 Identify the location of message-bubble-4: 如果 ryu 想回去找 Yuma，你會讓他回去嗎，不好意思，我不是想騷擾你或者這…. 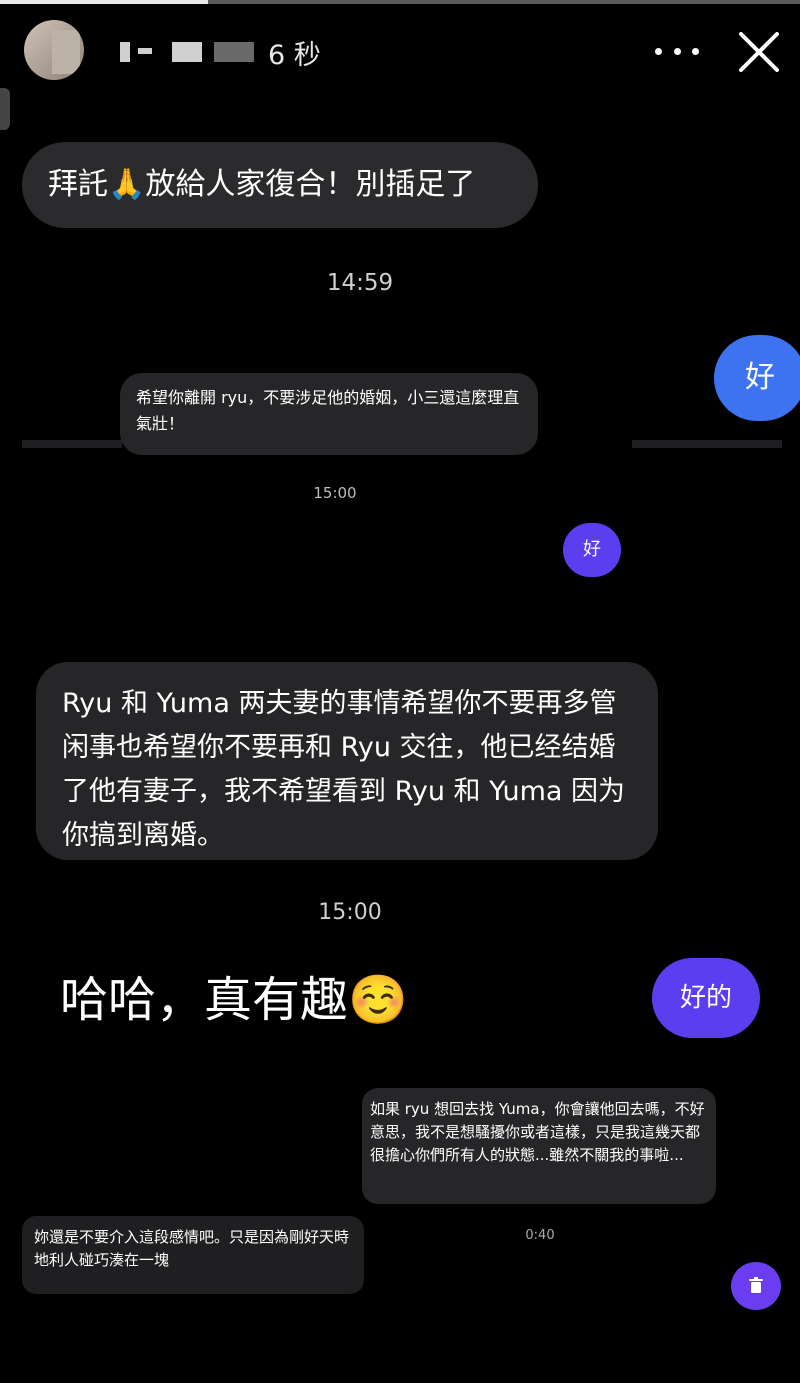
(539, 1146).